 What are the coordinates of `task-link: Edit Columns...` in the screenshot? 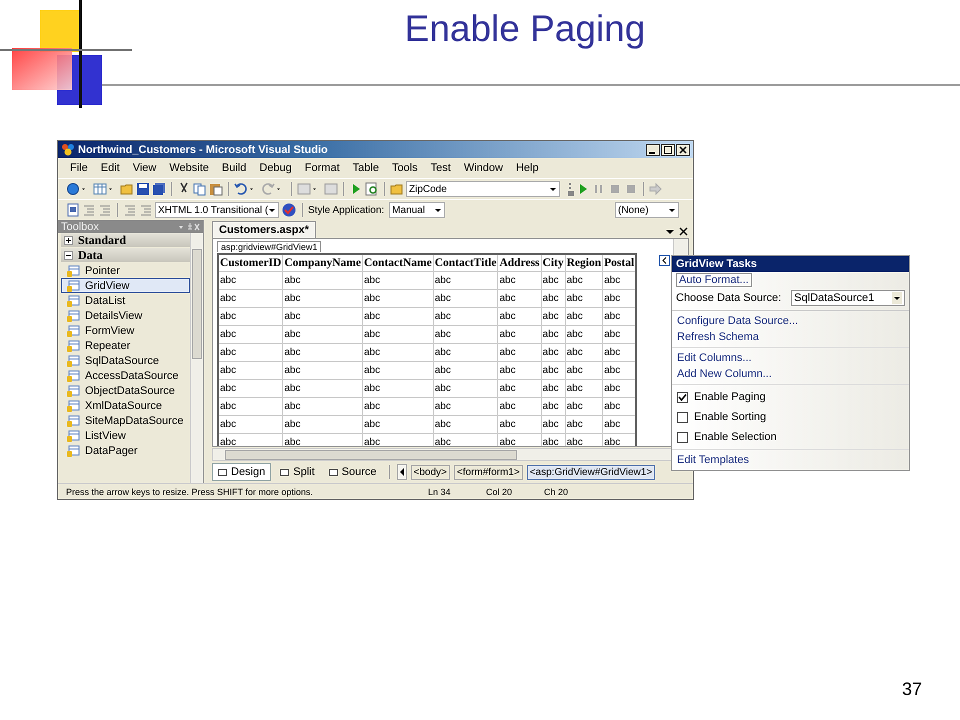 It's located at (790, 358).